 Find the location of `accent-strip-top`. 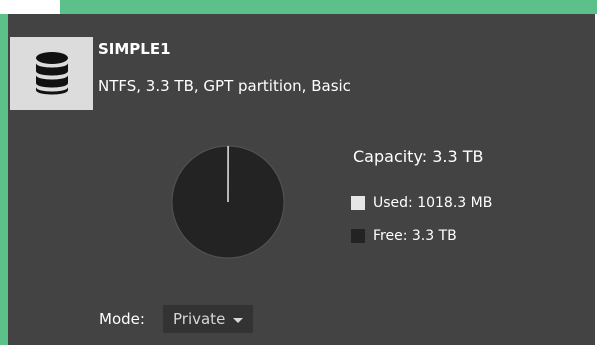

accent-strip-top is located at coordinates (328, 7).